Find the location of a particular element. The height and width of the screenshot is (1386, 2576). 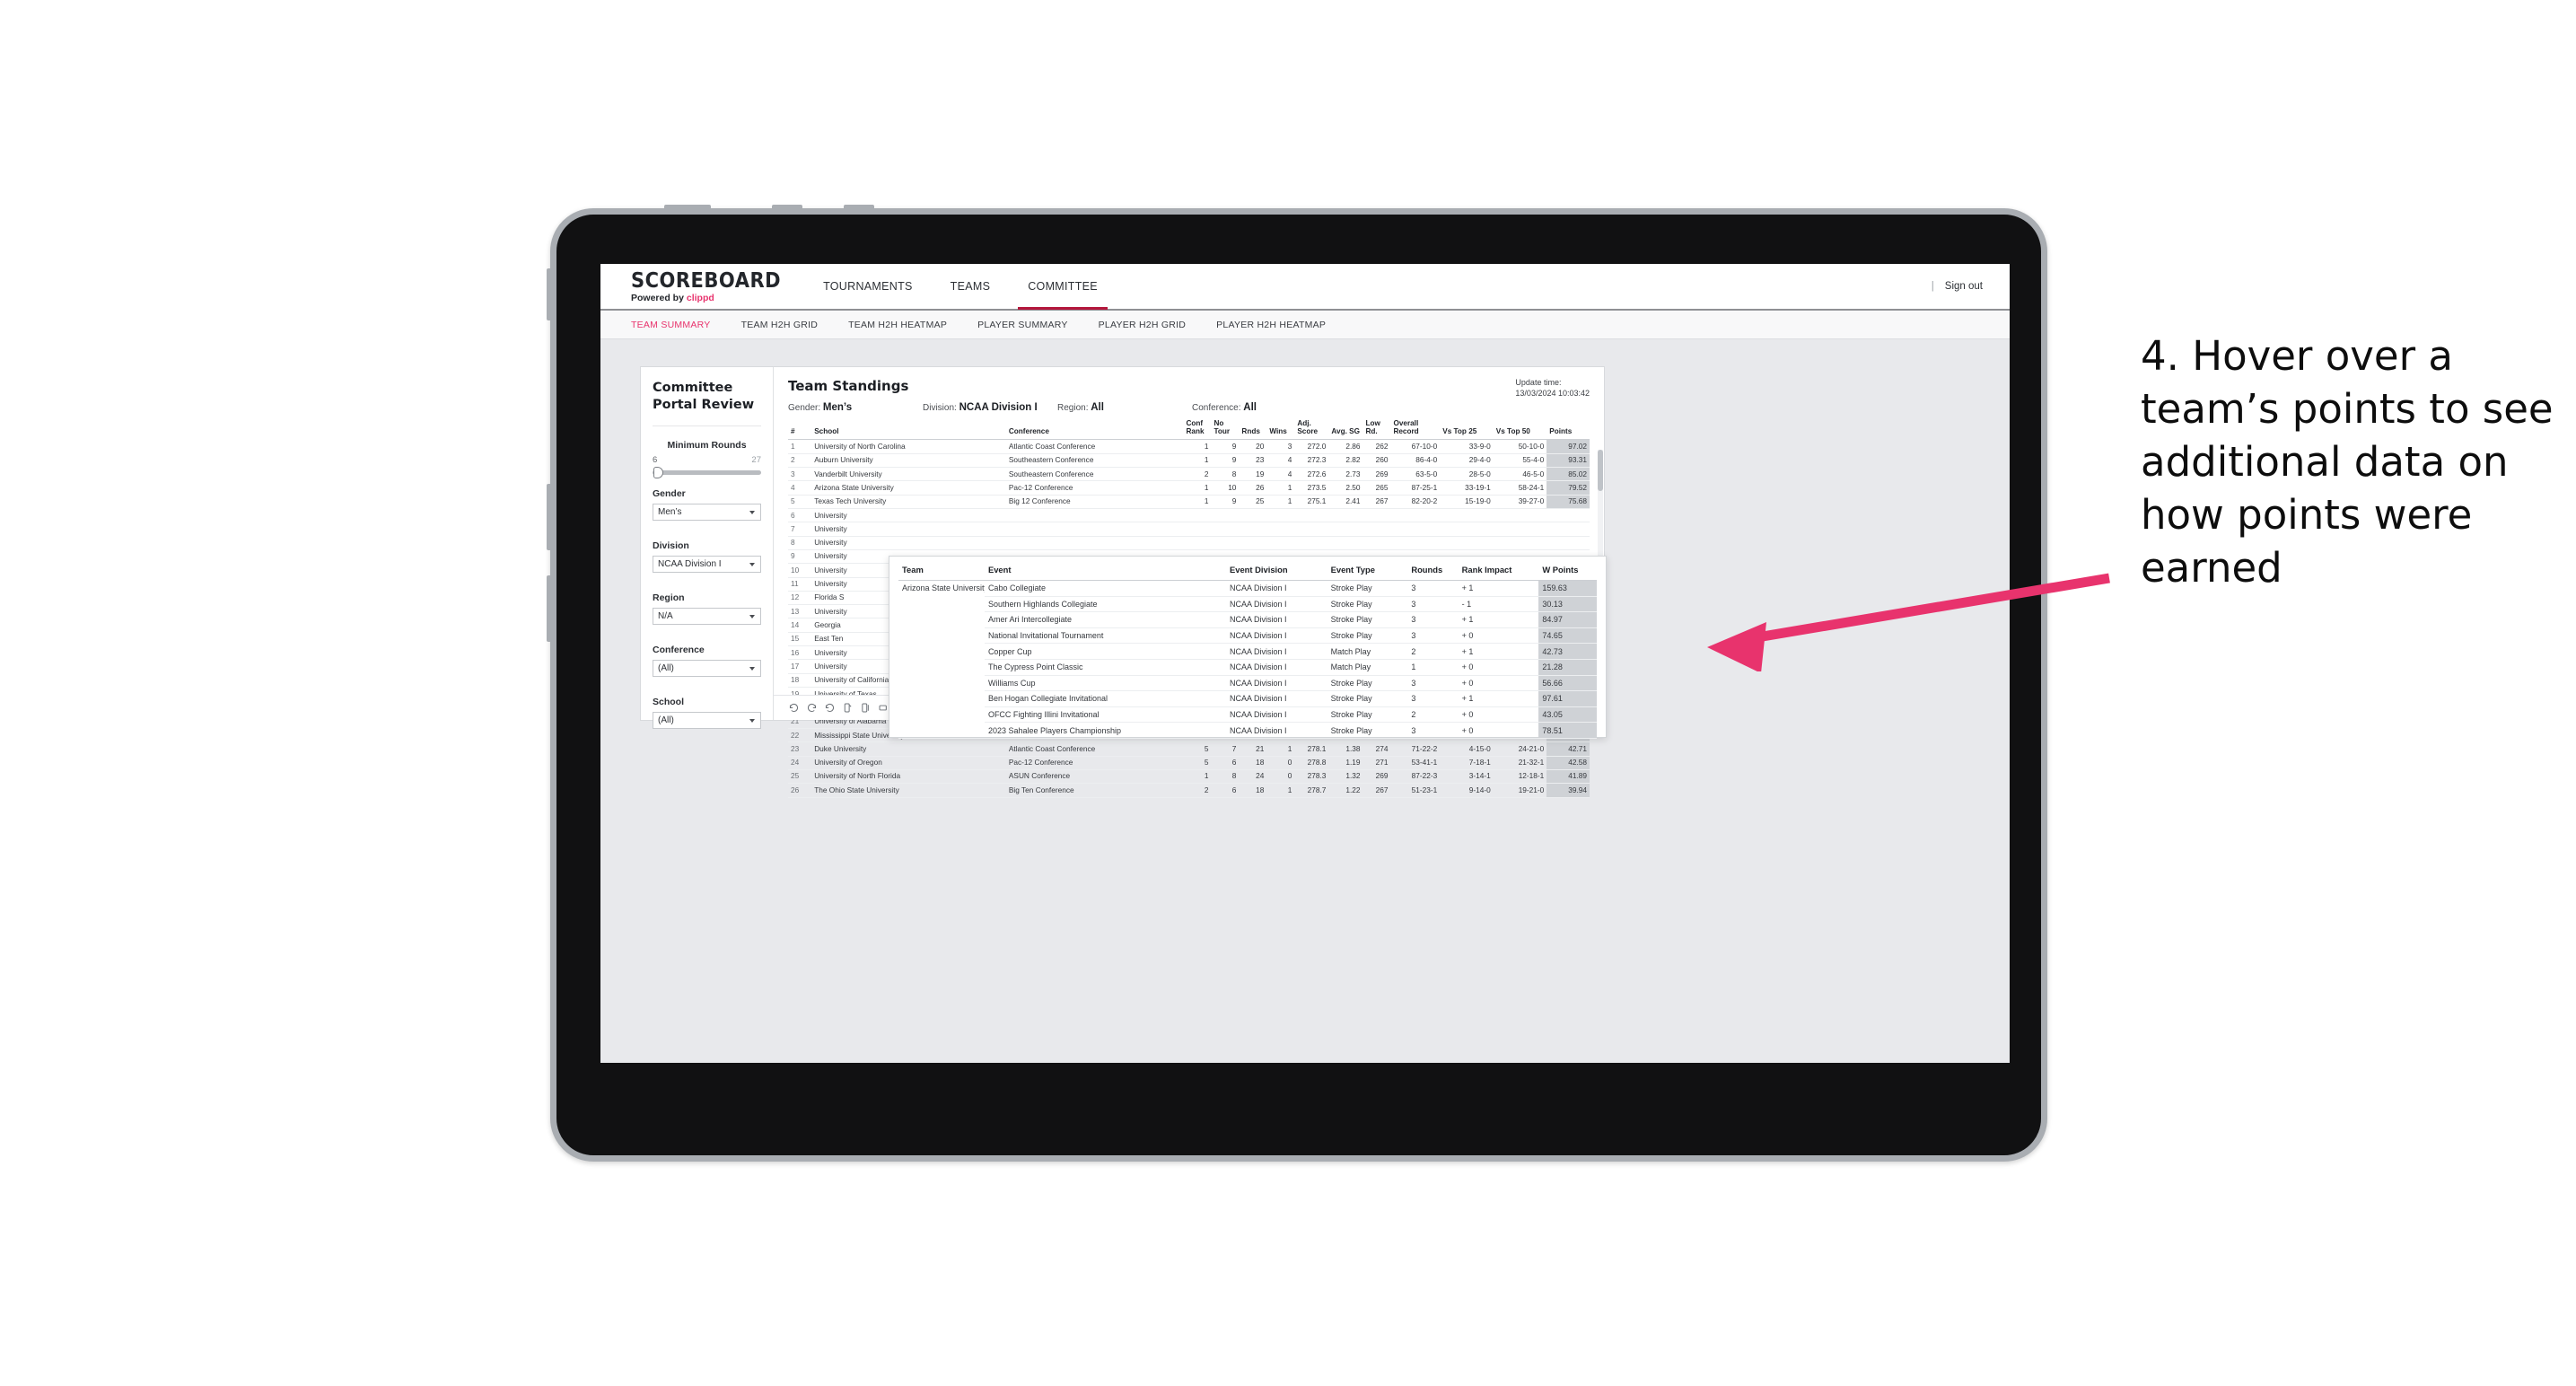

tt-cell-rank-impact: + 0 is located at coordinates (1498, 636).